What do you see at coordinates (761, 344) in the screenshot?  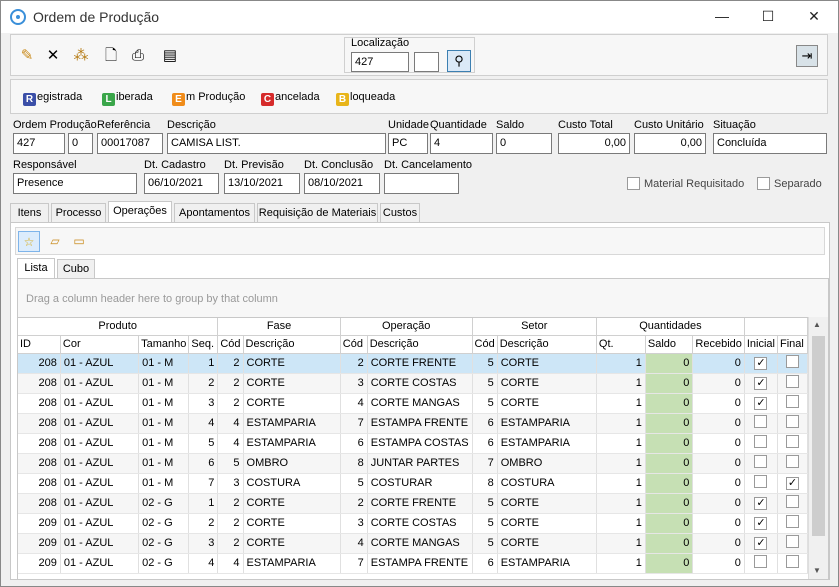 I see `column-header-inicial: Inicial` at bounding box center [761, 344].